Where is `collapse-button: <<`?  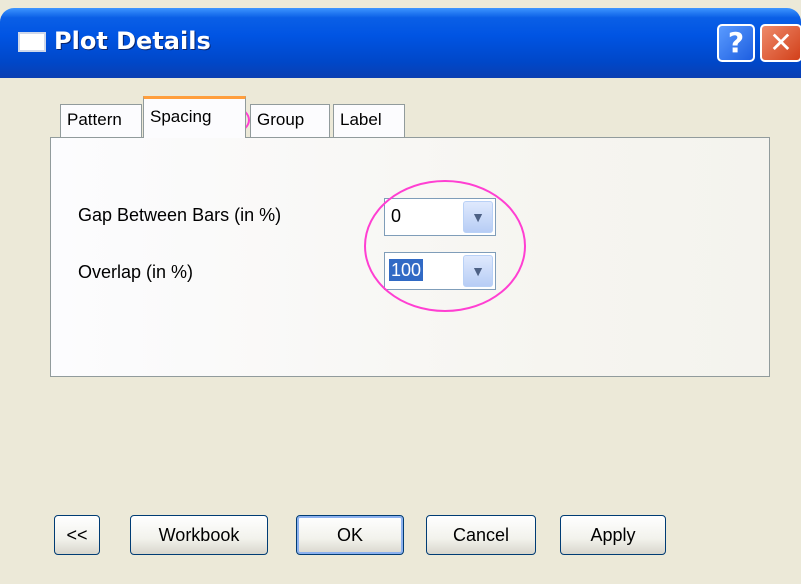
collapse-button: << is located at coordinates (77, 535).